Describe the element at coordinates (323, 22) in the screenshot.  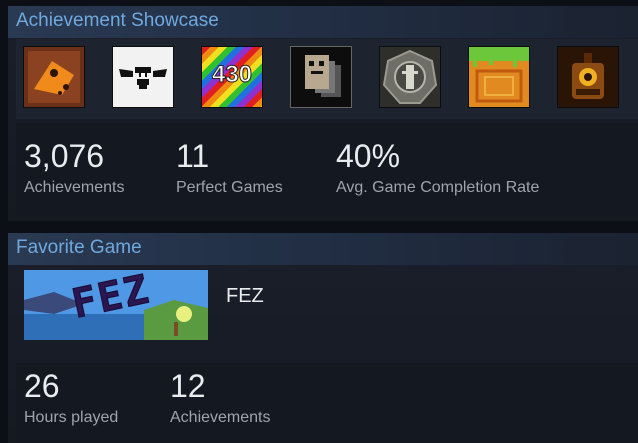
I see `showcase-title: Achievement Showcase` at that location.